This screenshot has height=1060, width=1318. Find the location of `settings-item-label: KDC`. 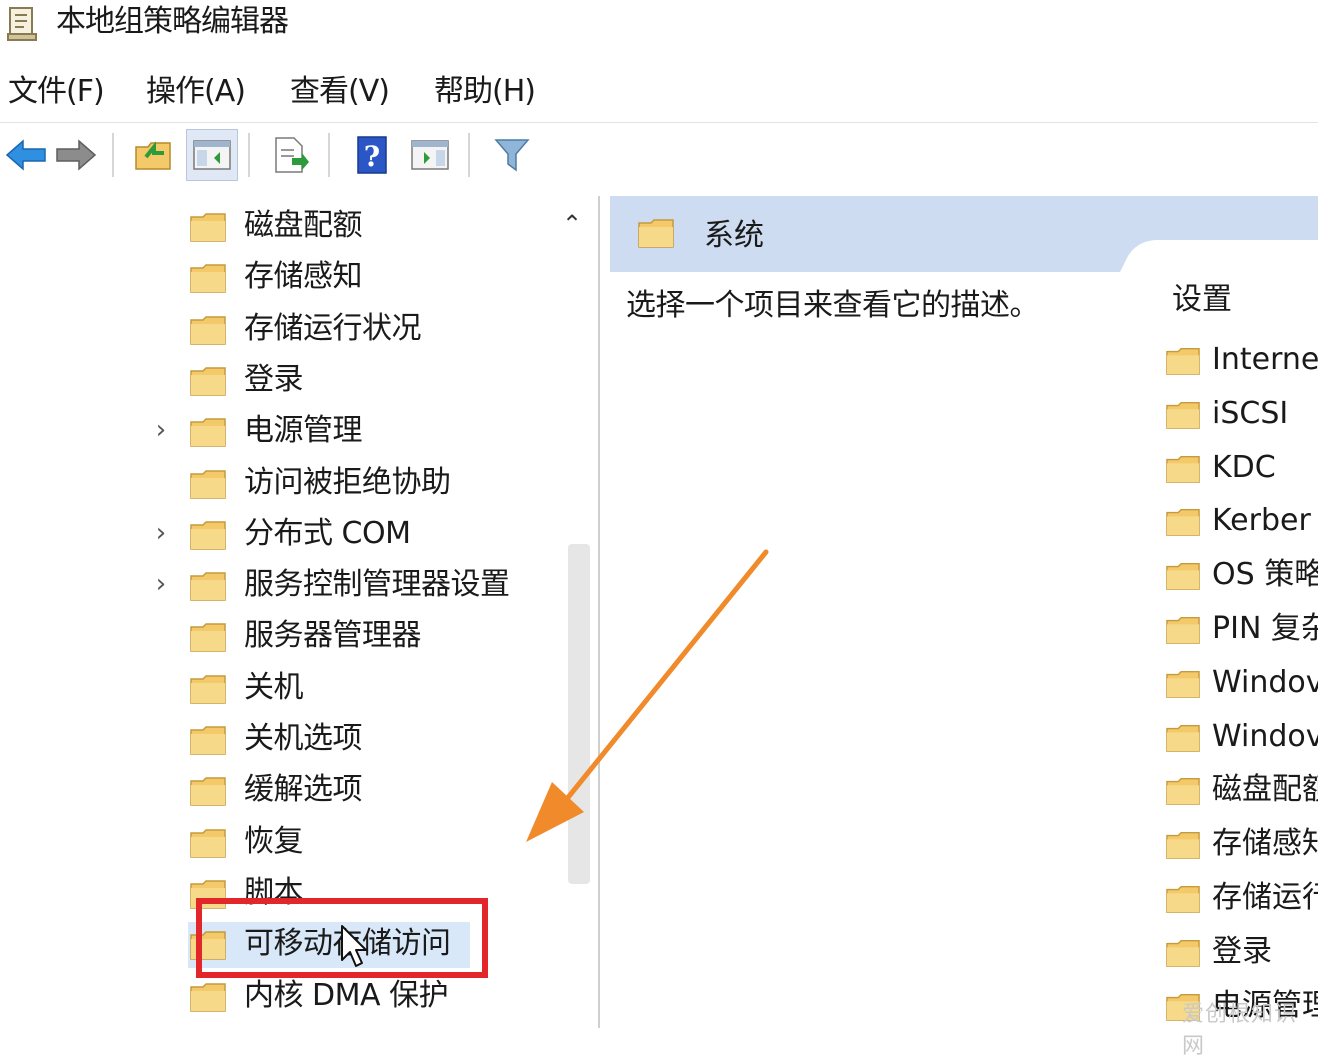

settings-item-label: KDC is located at coordinates (1244, 467).